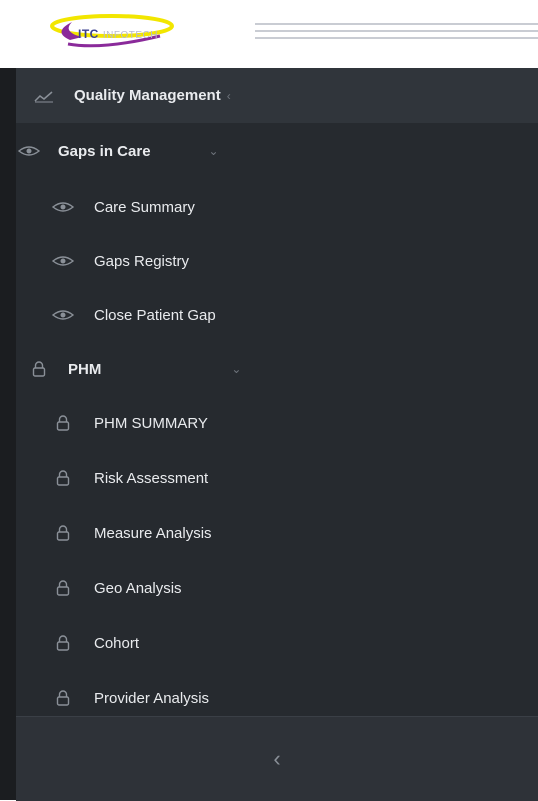  Describe the element at coordinates (277, 151) in the screenshot. I see `sidebar-group-gaps-in-care: Gaps in Care ⌄` at that location.